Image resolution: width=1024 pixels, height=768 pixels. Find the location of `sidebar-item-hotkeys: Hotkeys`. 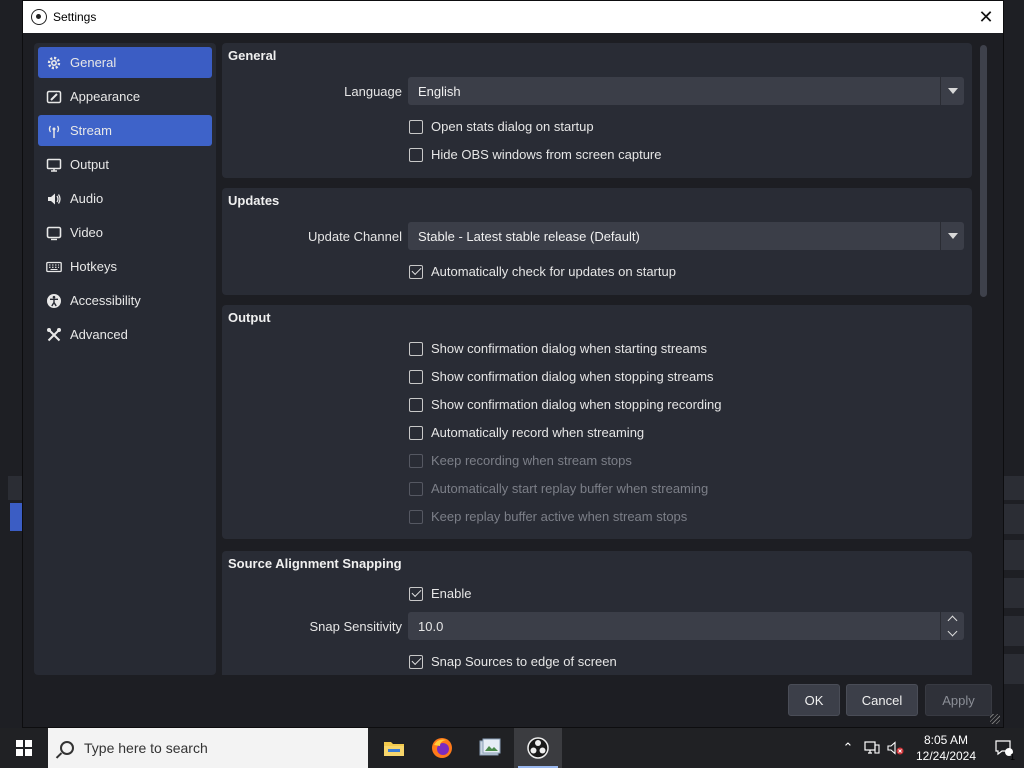

sidebar-item-hotkeys: Hotkeys is located at coordinates (125, 266).